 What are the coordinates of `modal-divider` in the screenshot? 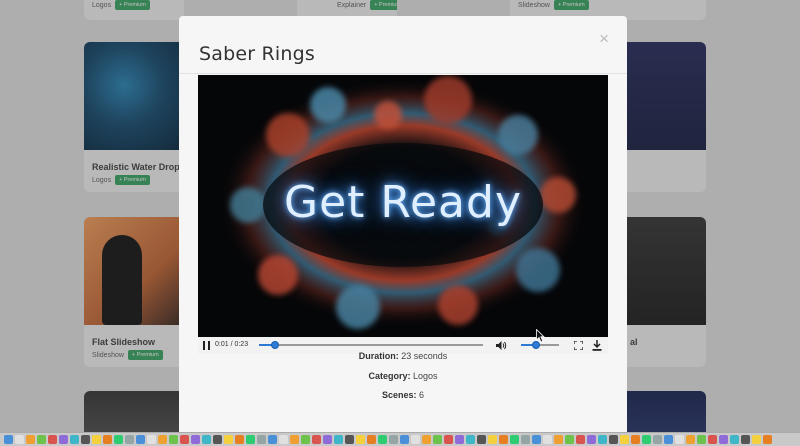 It's located at (403, 73).